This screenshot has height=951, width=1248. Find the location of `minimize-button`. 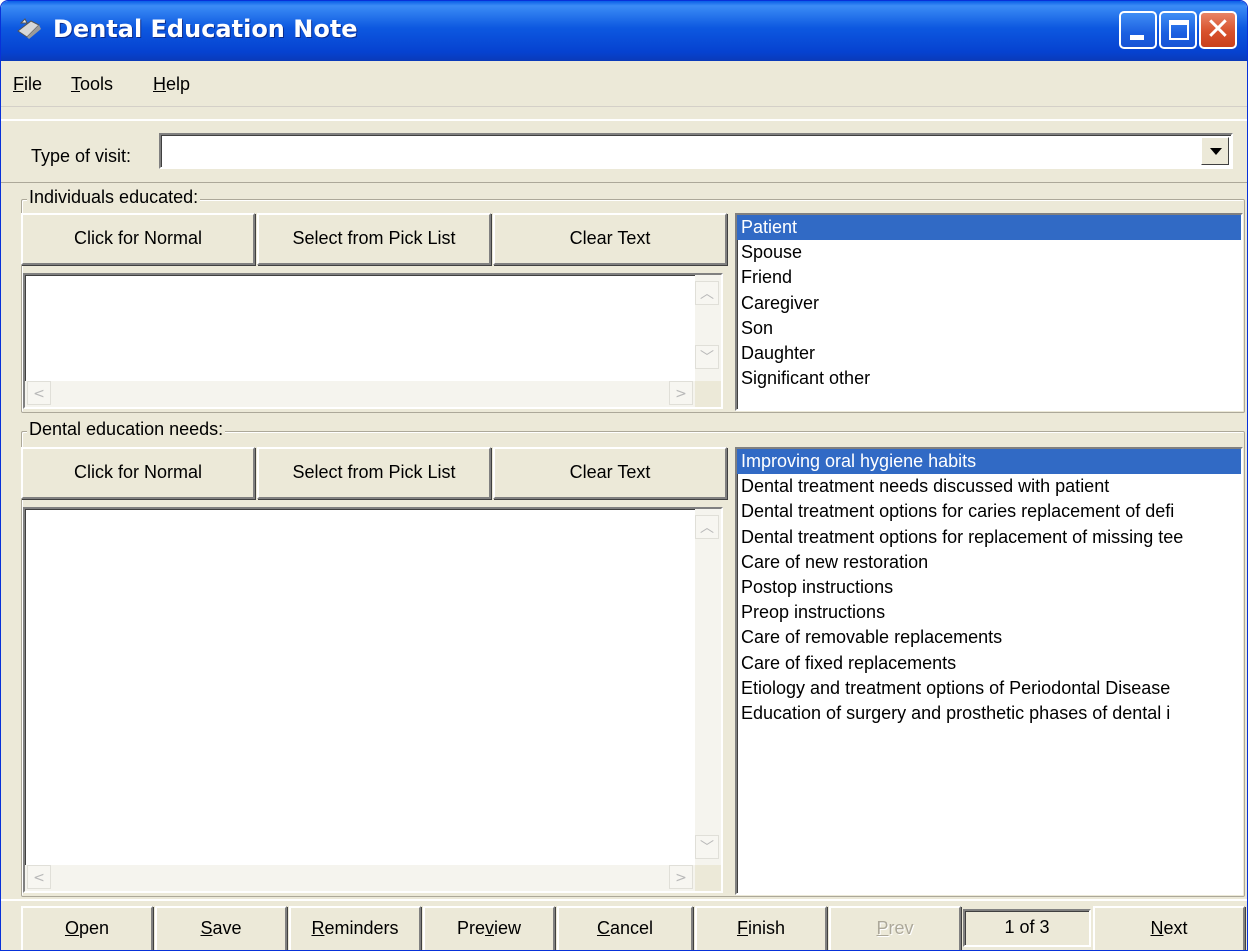

minimize-button is located at coordinates (1138, 30).